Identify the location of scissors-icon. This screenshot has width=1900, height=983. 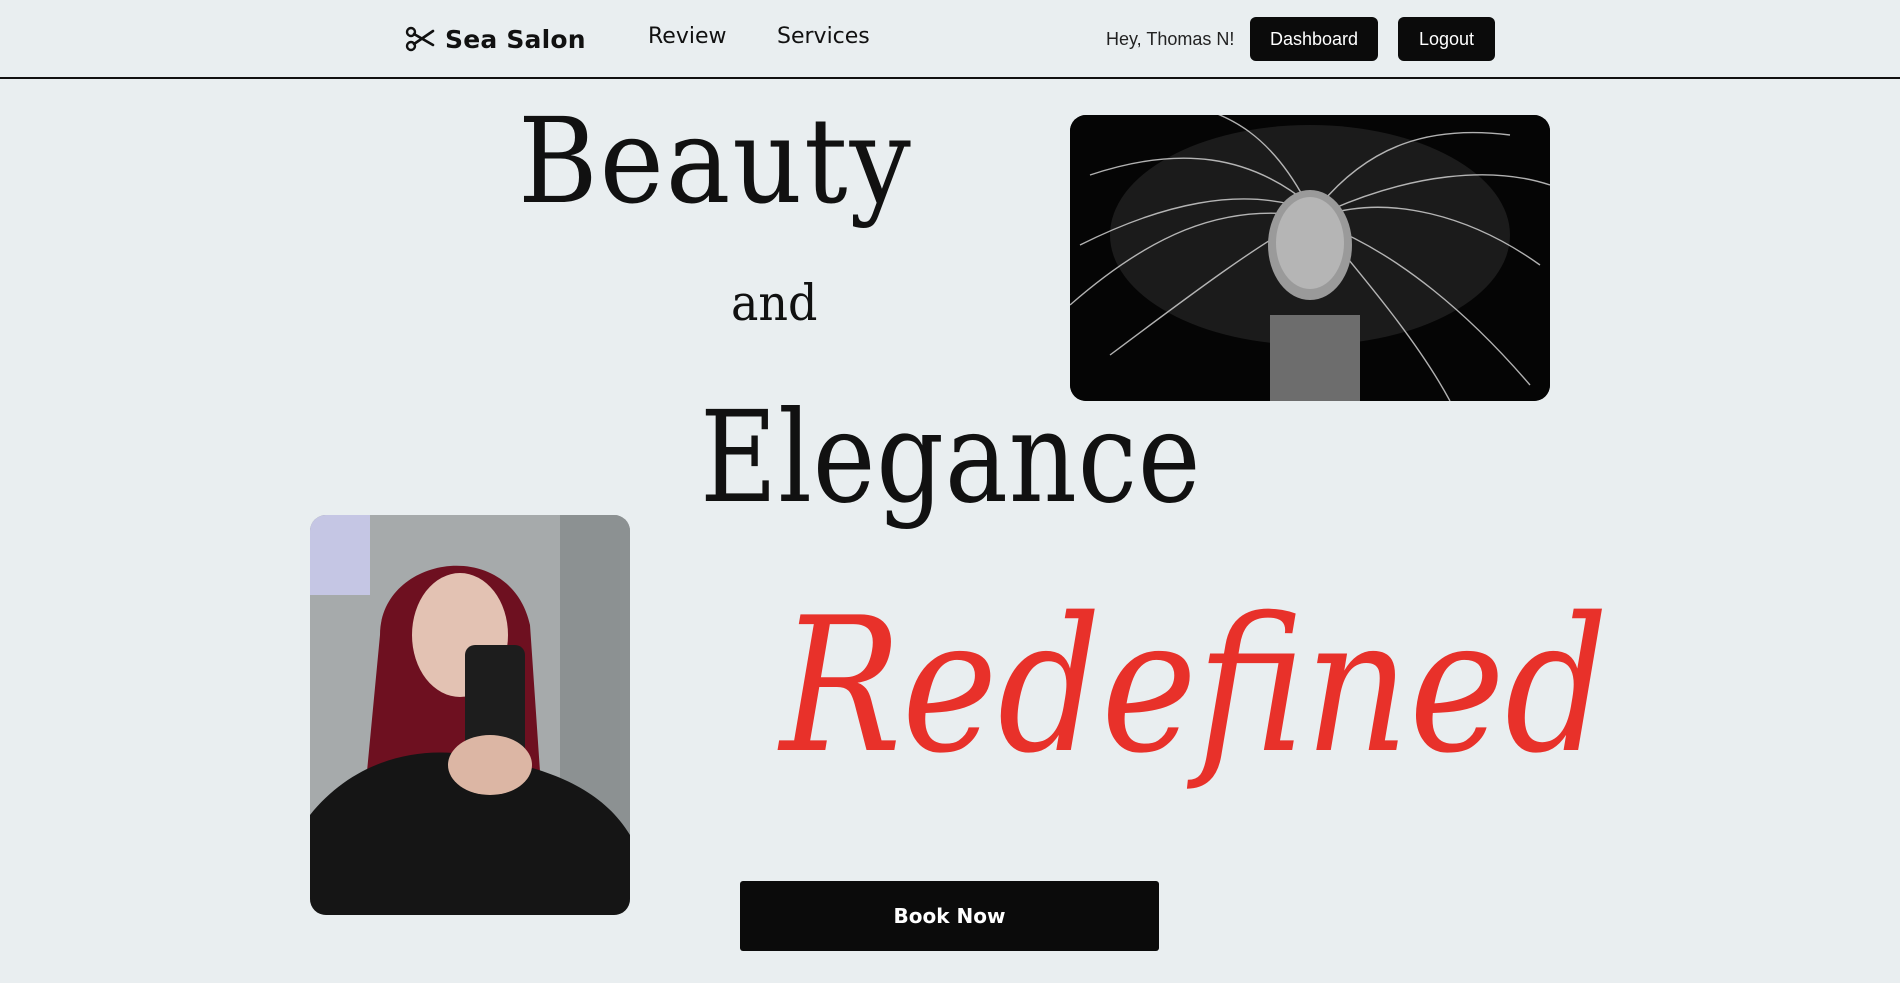
(420, 39).